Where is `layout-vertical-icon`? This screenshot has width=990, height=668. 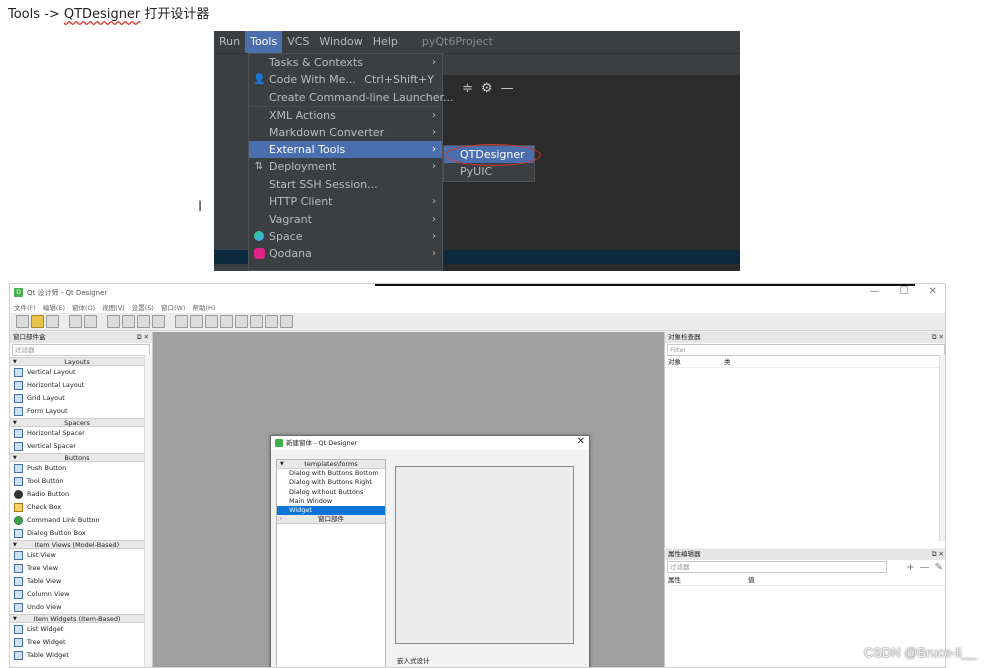
layout-vertical-icon is located at coordinates (196, 321).